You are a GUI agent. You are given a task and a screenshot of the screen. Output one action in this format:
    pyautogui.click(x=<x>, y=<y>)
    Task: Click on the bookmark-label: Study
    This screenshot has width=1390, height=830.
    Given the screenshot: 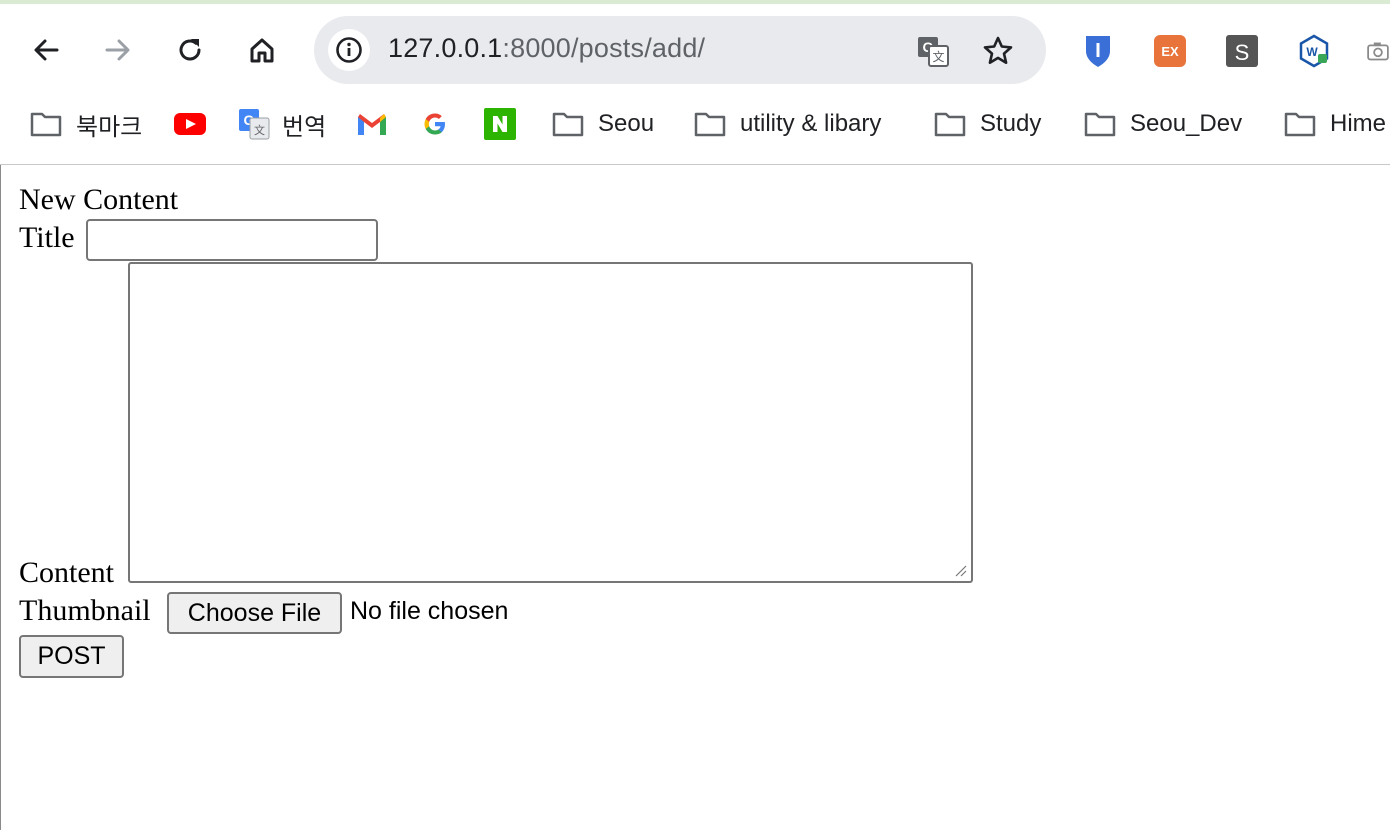 What is the action you would take?
    pyautogui.click(x=1011, y=123)
    